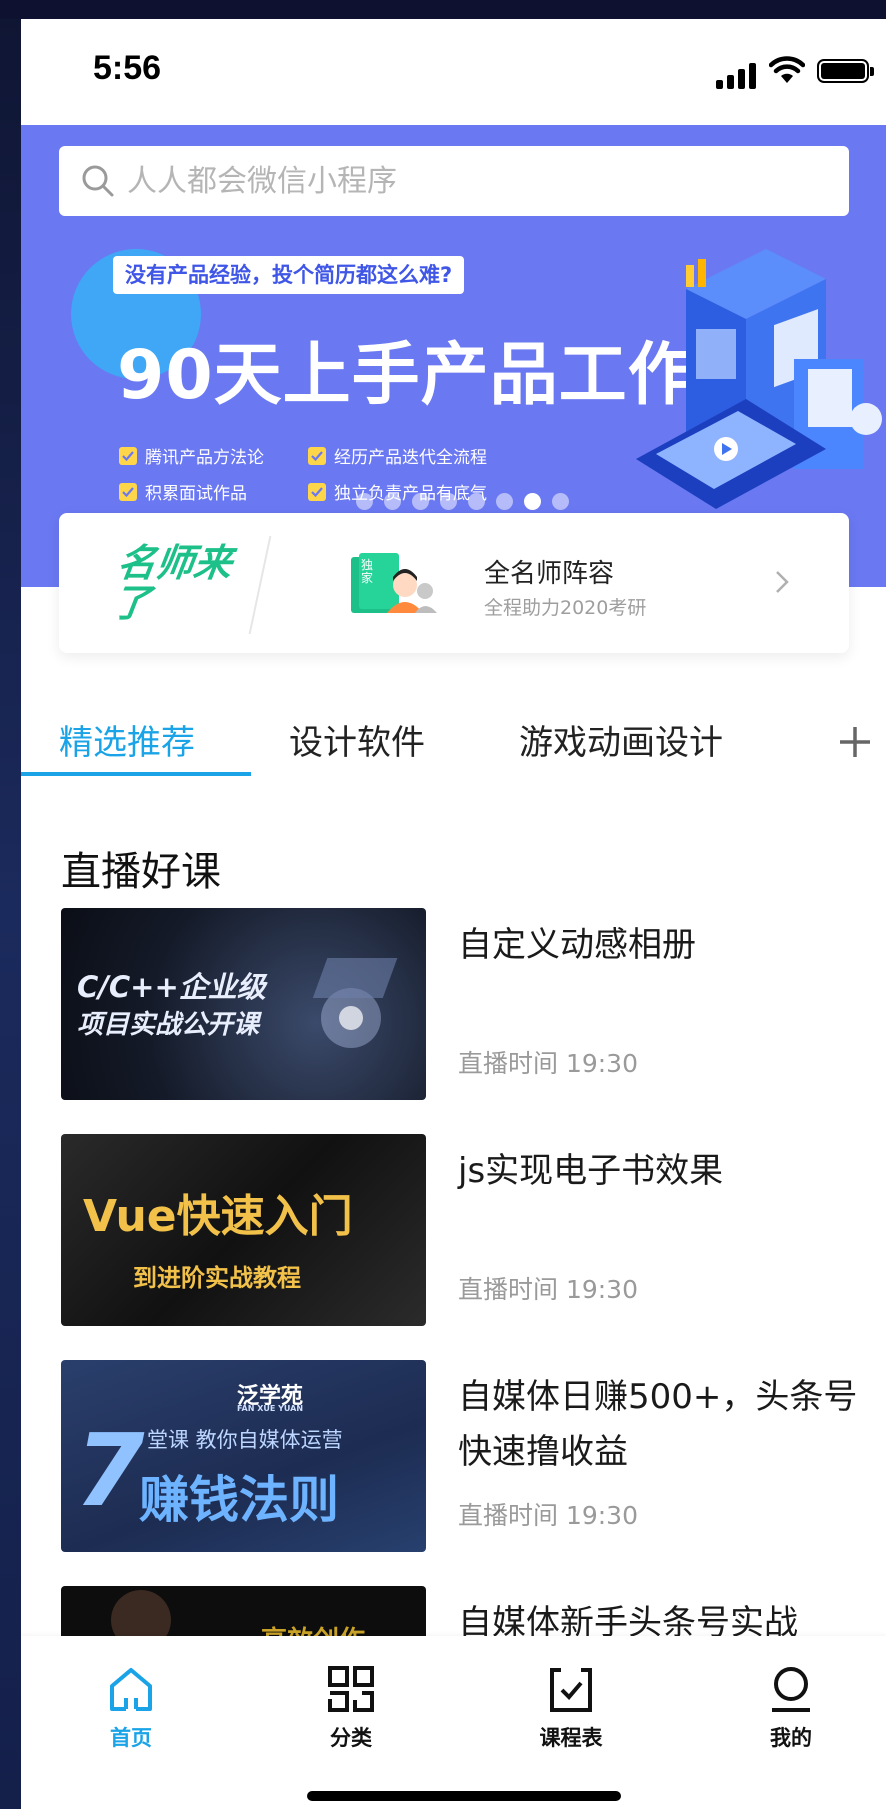  What do you see at coordinates (621, 739) in the screenshot?
I see `tab-game-animation: 游戏动画设计` at bounding box center [621, 739].